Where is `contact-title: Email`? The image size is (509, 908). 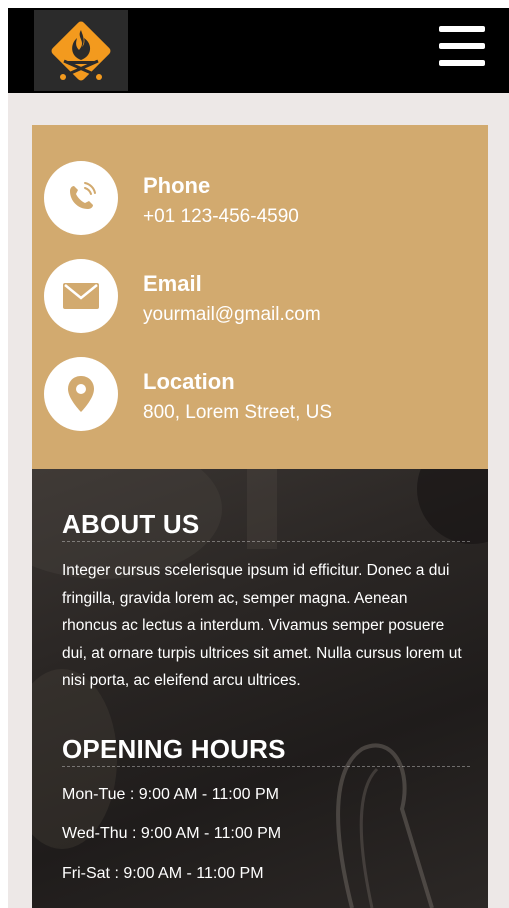
contact-title: Email is located at coordinates (172, 283).